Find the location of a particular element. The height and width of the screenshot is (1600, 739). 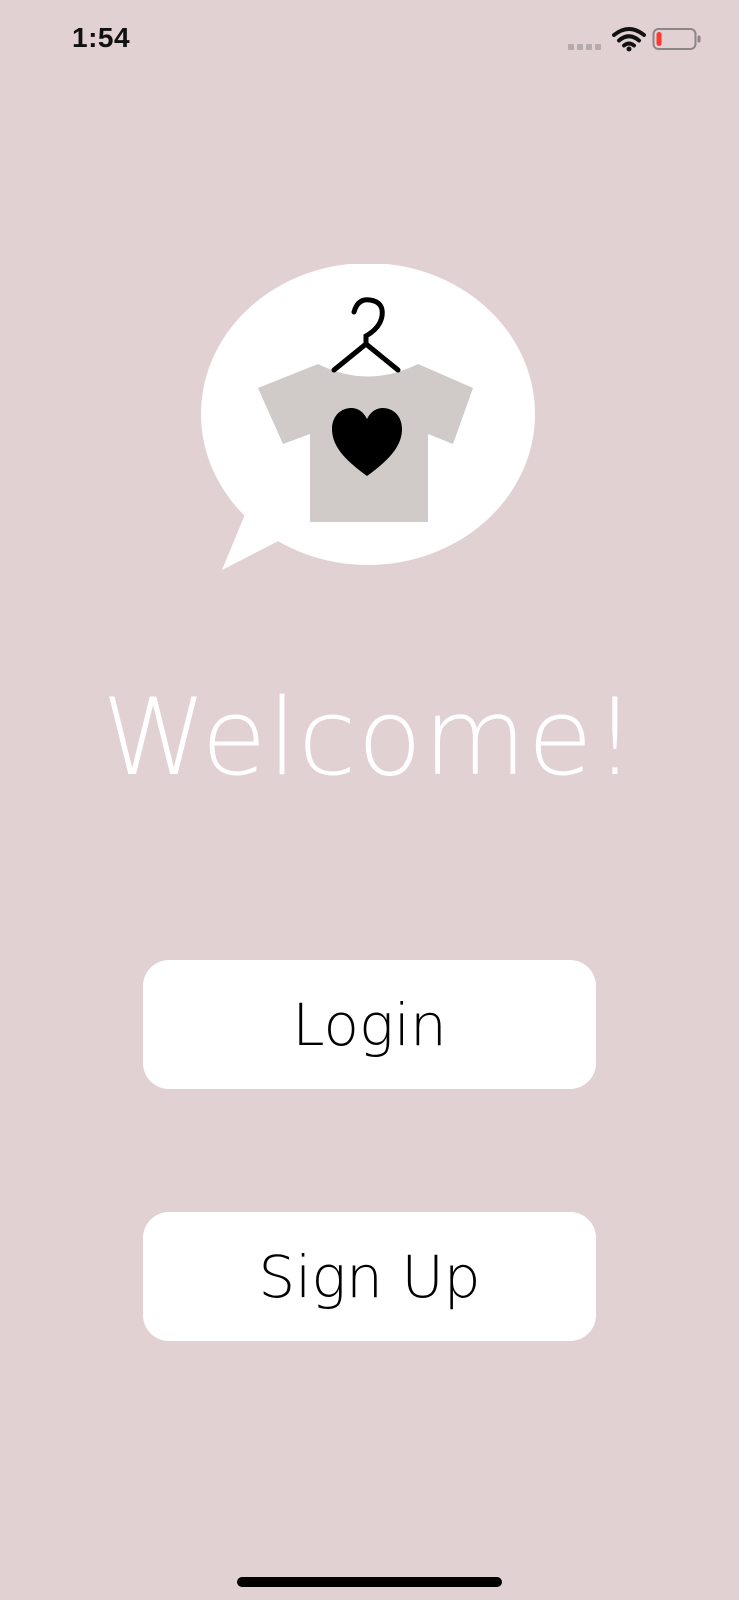

sign-up-button-label: Sign Up is located at coordinates (369, 1276).